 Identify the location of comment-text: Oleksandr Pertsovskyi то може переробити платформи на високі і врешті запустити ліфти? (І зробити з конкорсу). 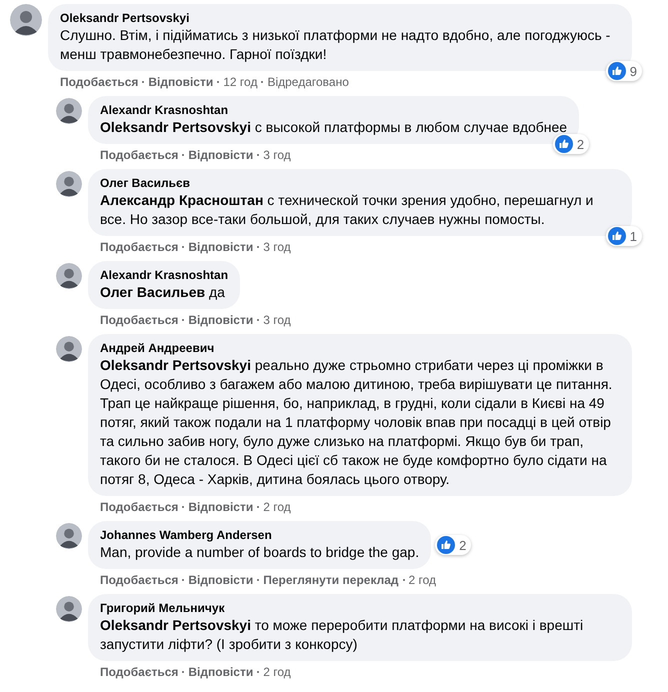
(342, 635).